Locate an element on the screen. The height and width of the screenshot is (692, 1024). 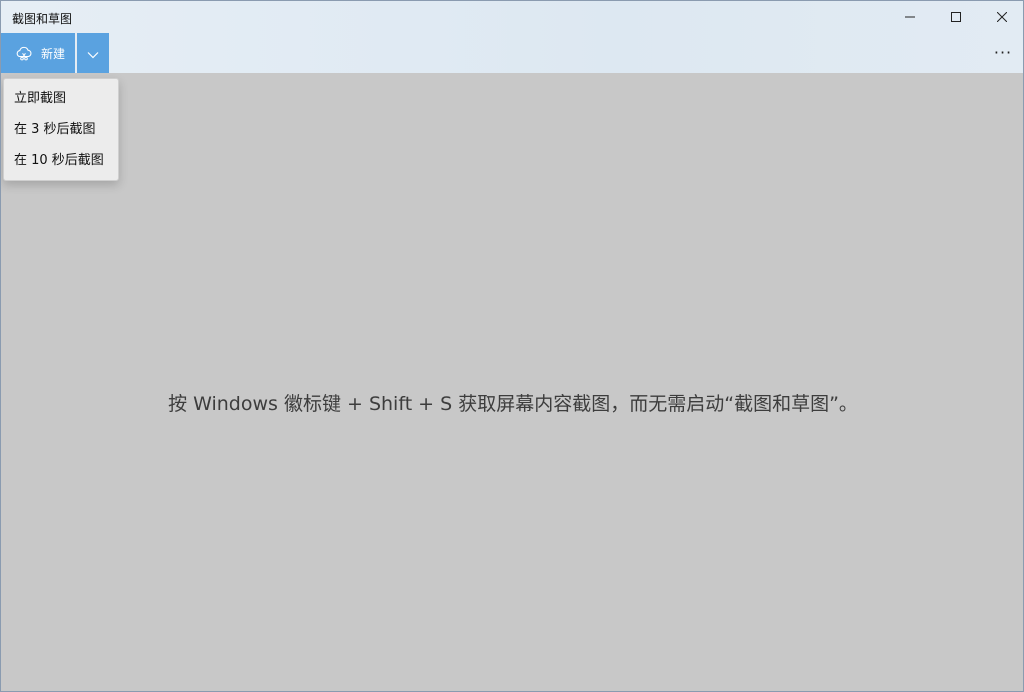
minimize-button is located at coordinates (910, 17).